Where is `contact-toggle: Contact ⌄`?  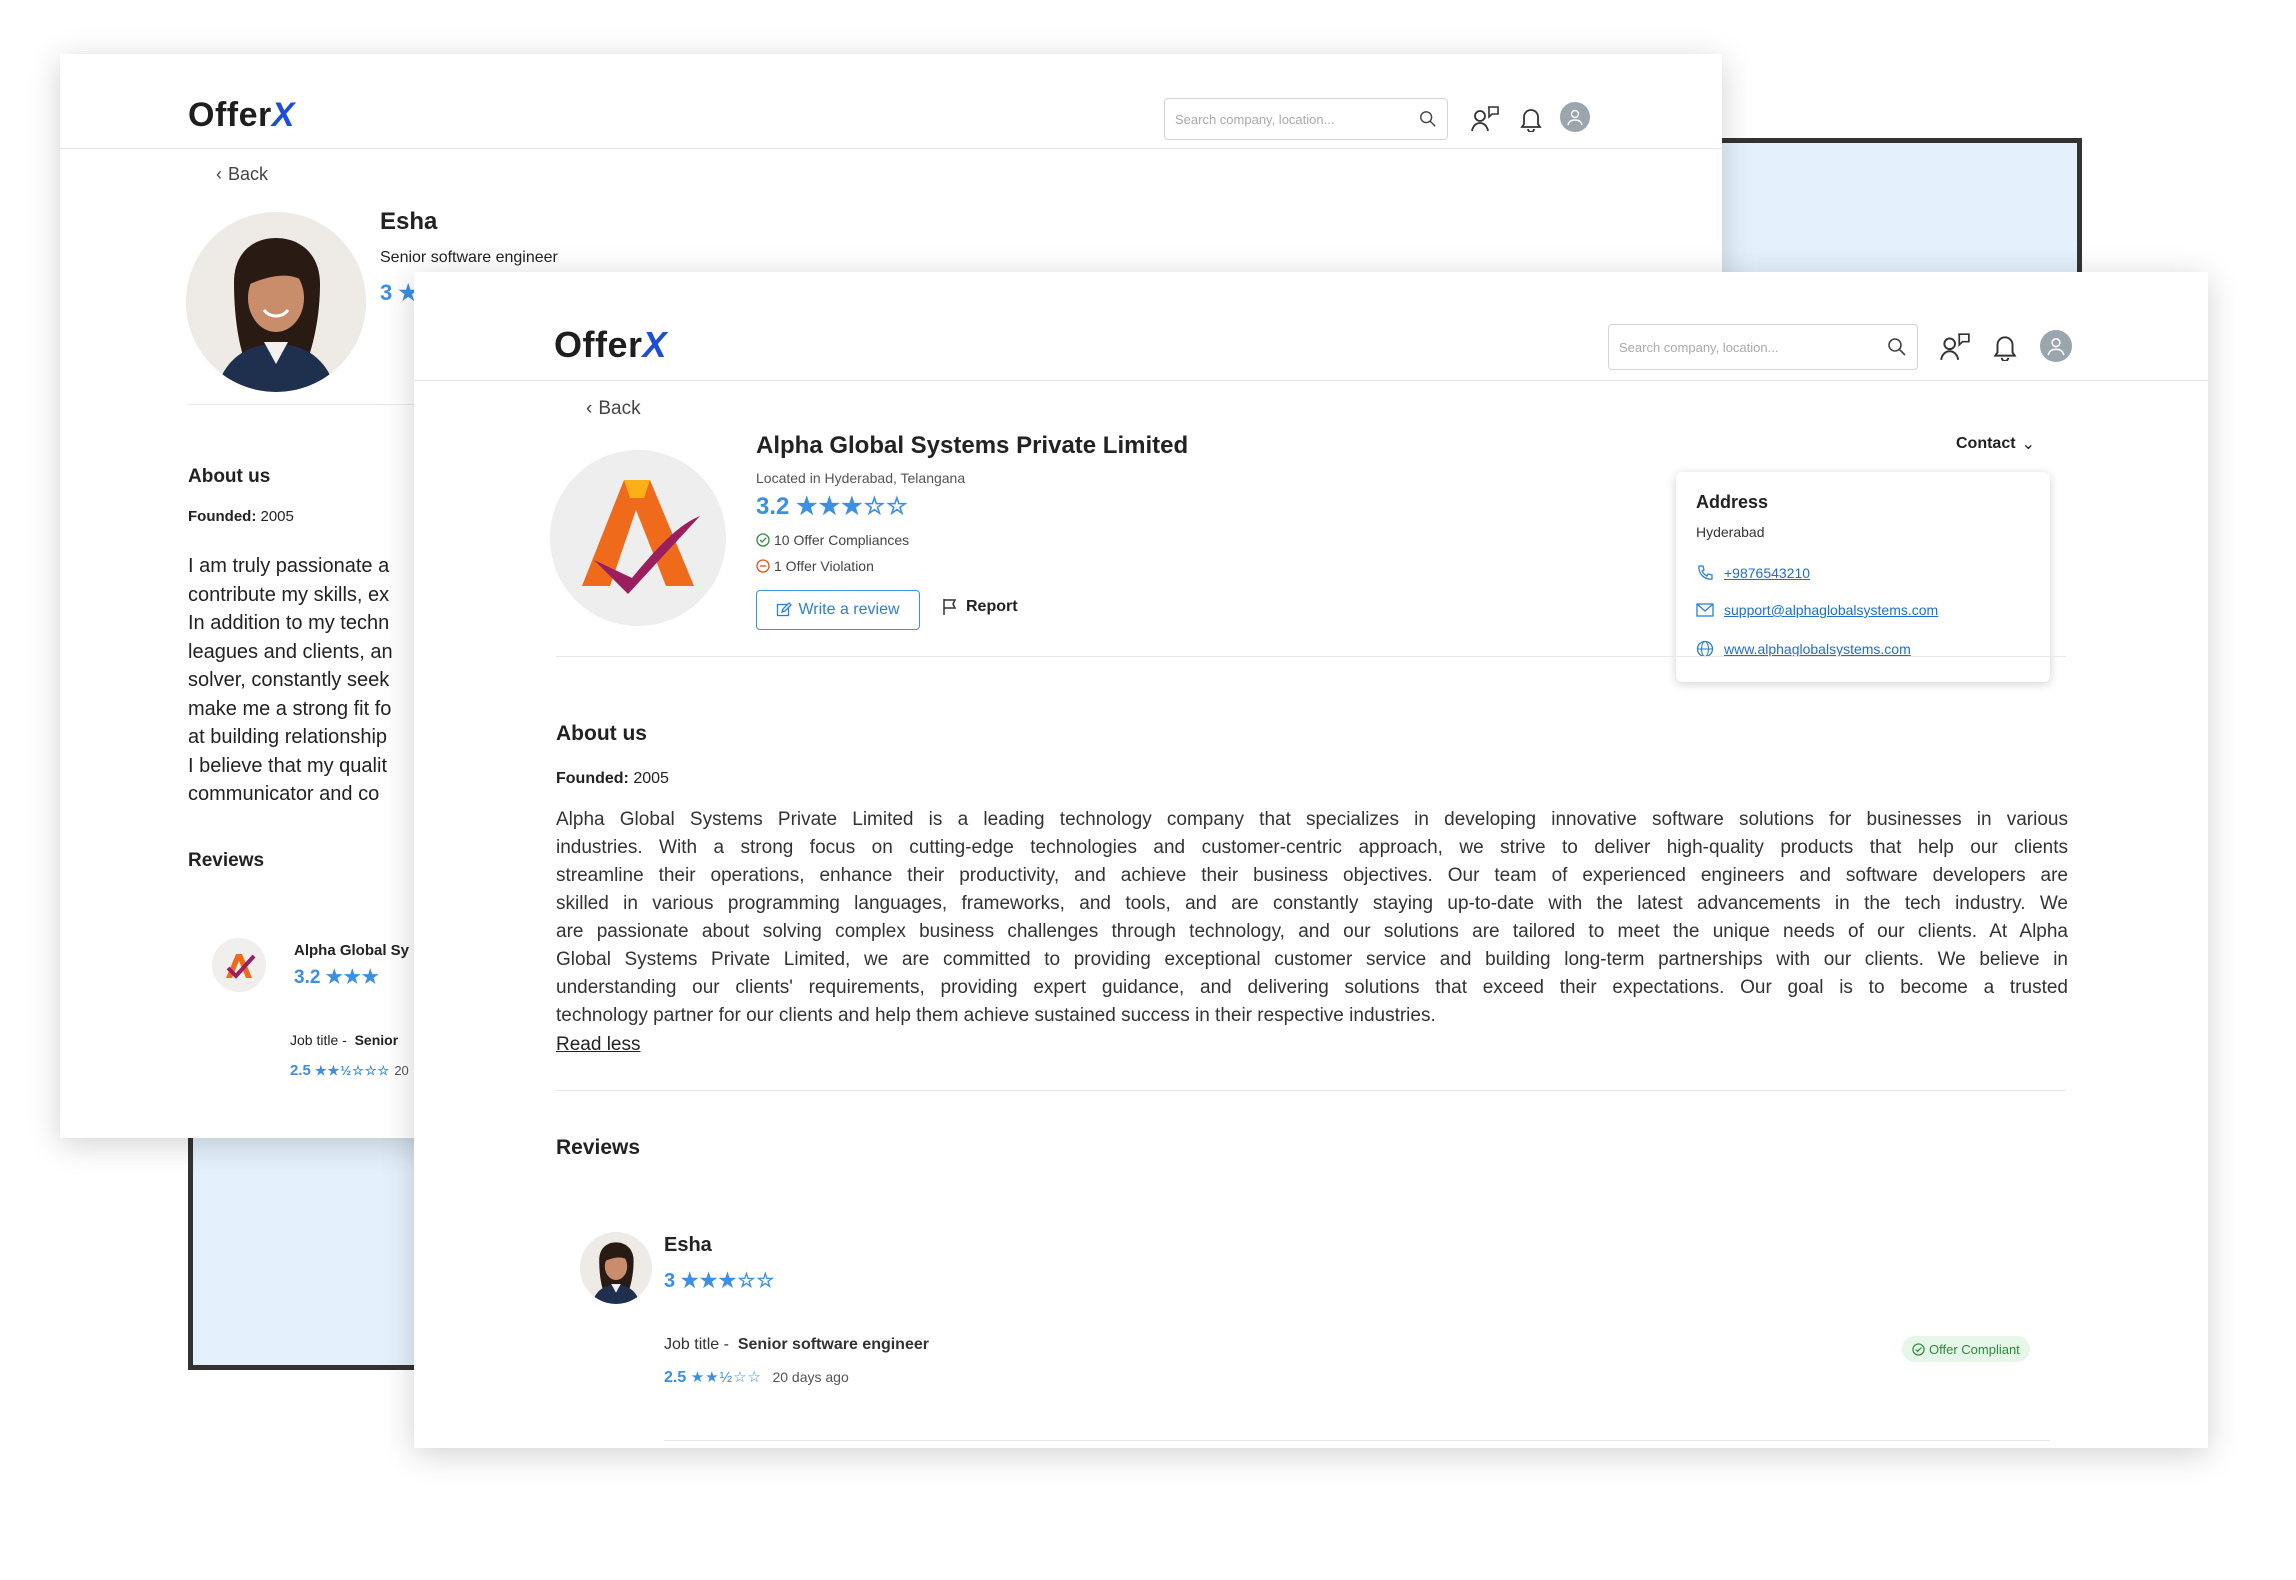
contact-toggle: Contact ⌄ is located at coordinates (1995, 444).